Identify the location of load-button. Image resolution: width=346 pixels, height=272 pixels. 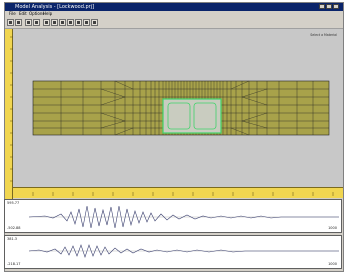
(78, 22).